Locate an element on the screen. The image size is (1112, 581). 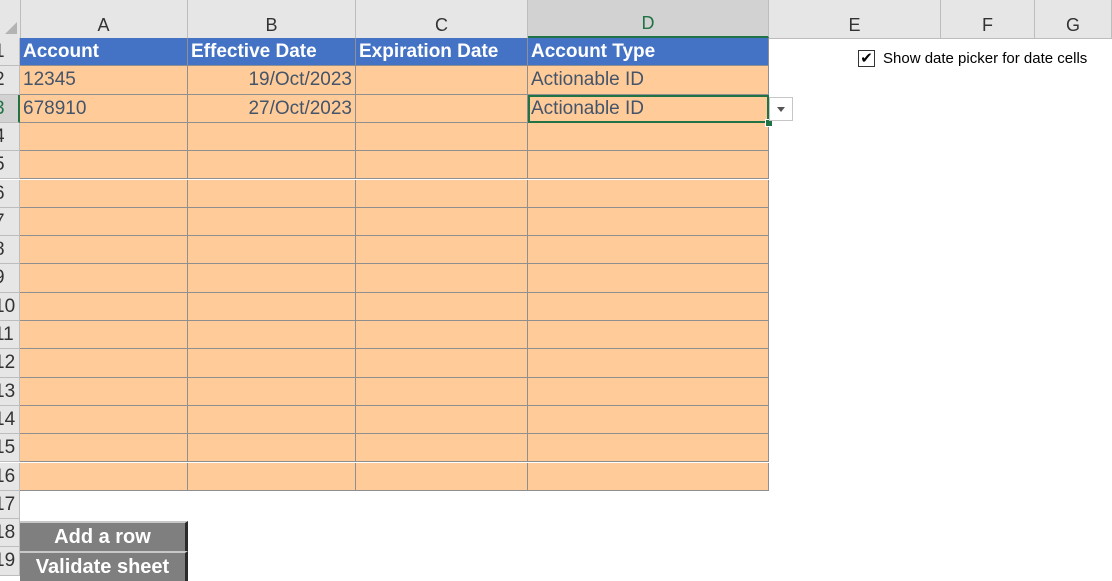
column-header-g: G is located at coordinates (1073, 19).